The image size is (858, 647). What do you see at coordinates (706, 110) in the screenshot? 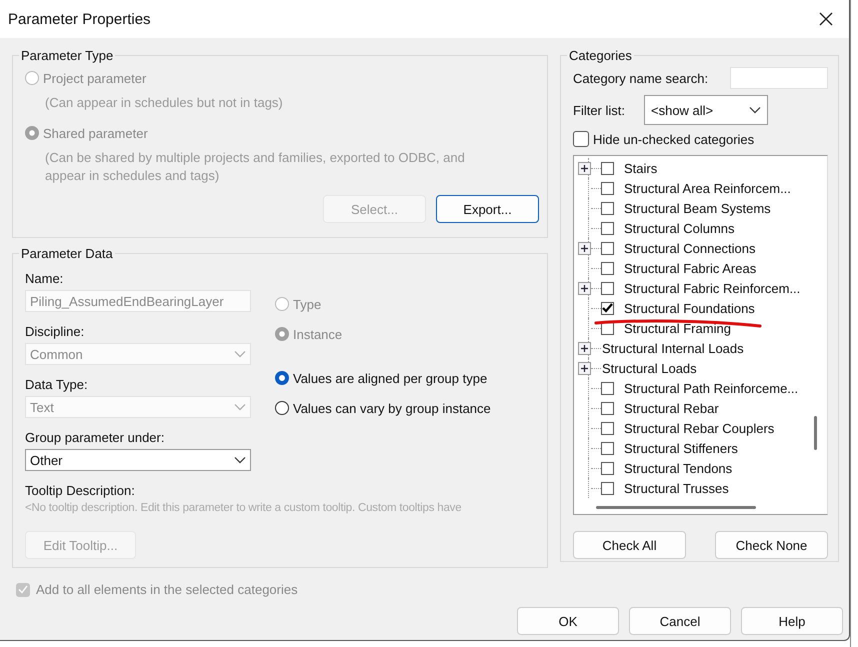
I see `filter-dropdown: <show all>` at bounding box center [706, 110].